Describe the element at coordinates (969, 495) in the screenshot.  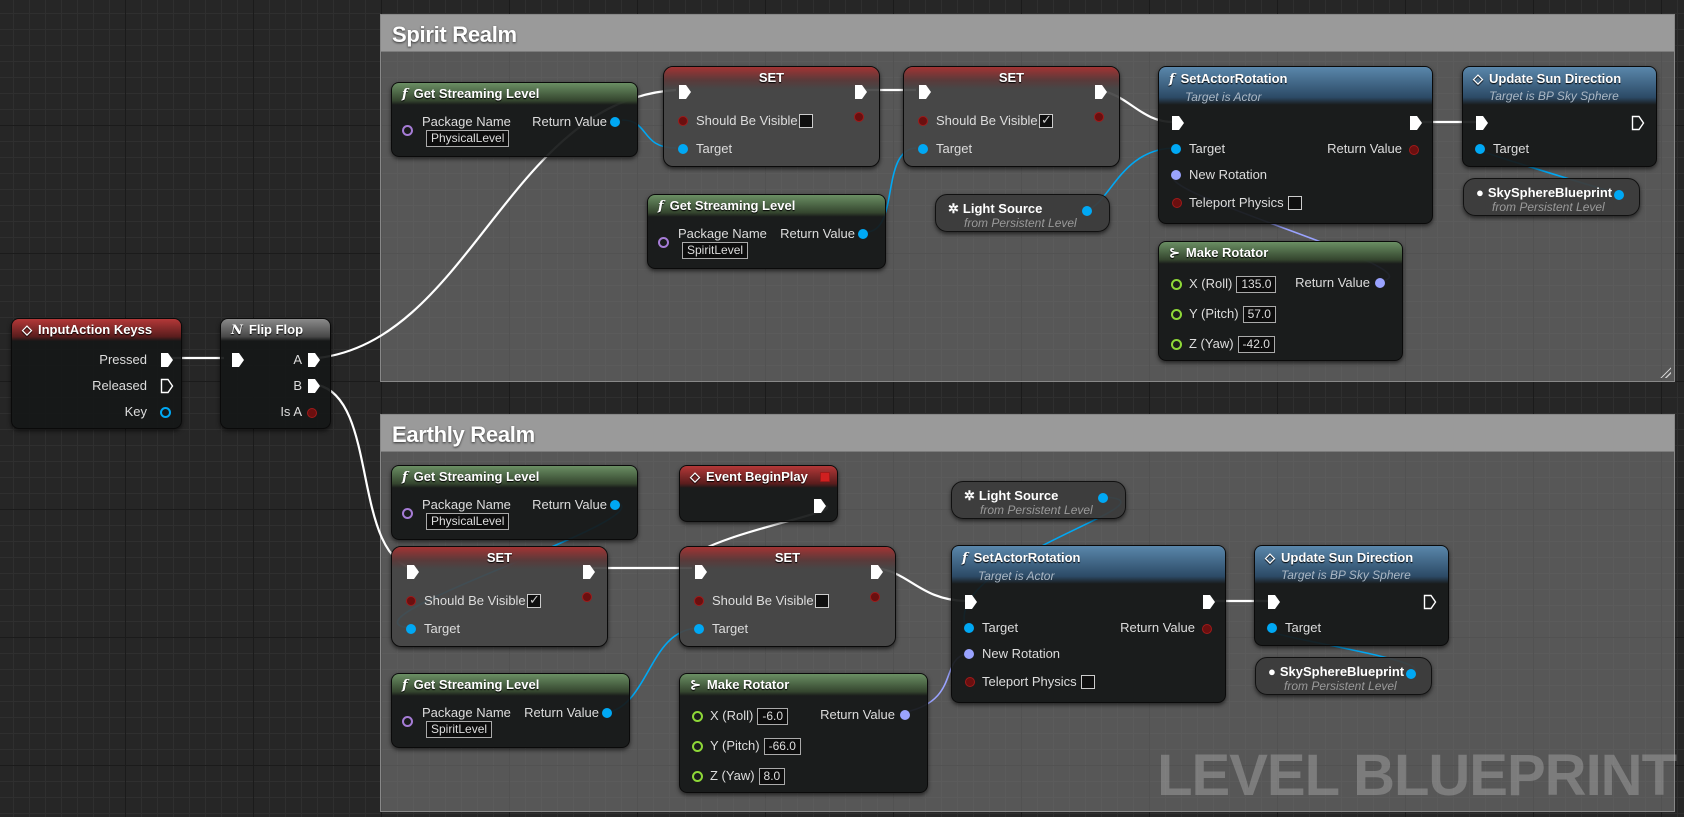
I see `light-bulb-icon: ✲` at that location.